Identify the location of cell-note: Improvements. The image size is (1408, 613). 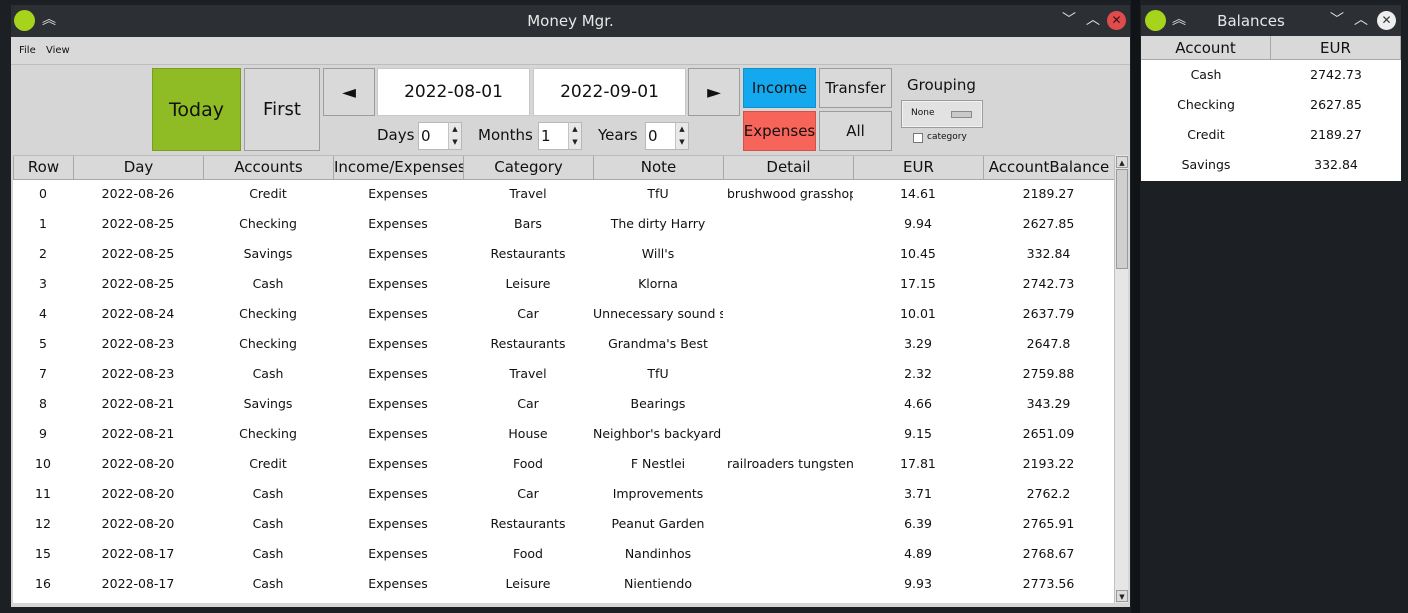
(658, 493).